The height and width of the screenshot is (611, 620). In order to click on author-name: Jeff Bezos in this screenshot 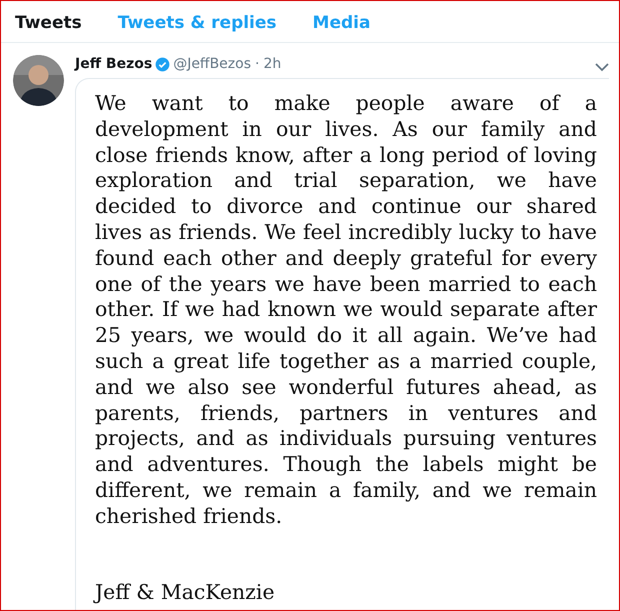, I will do `click(113, 64)`.